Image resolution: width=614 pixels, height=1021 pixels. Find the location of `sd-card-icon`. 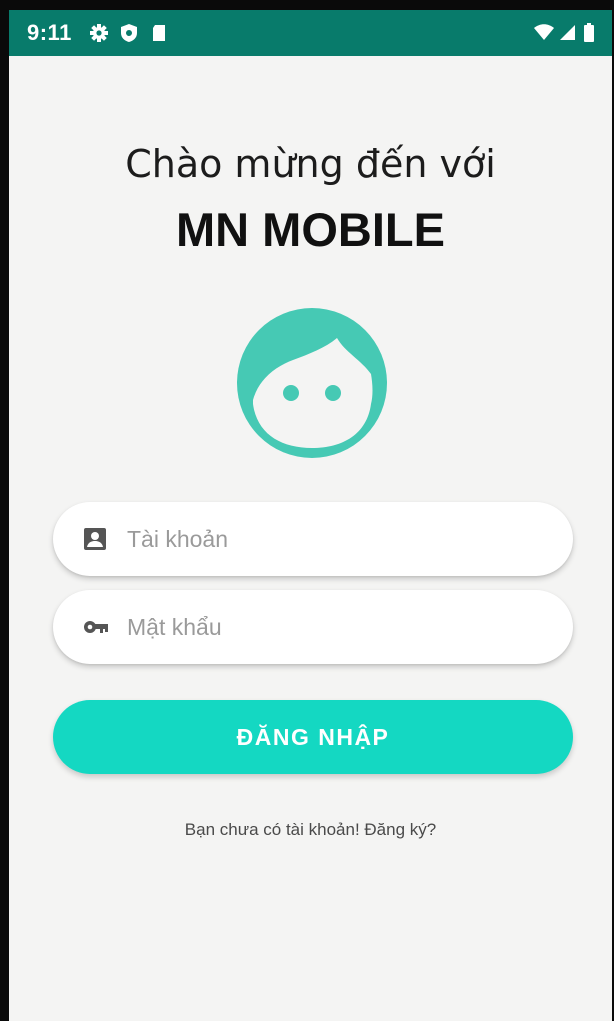

sd-card-icon is located at coordinates (159, 33).